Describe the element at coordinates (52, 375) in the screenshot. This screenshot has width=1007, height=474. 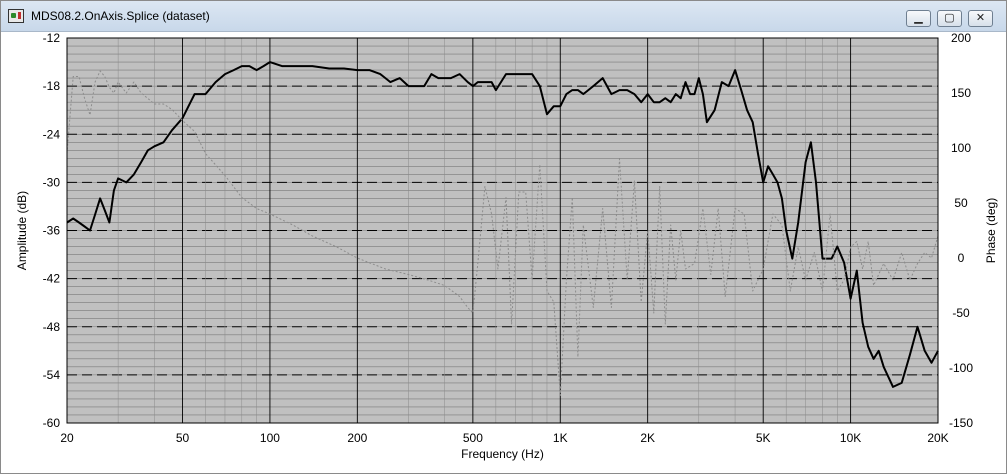
I see `y-tick-label: -54` at that location.